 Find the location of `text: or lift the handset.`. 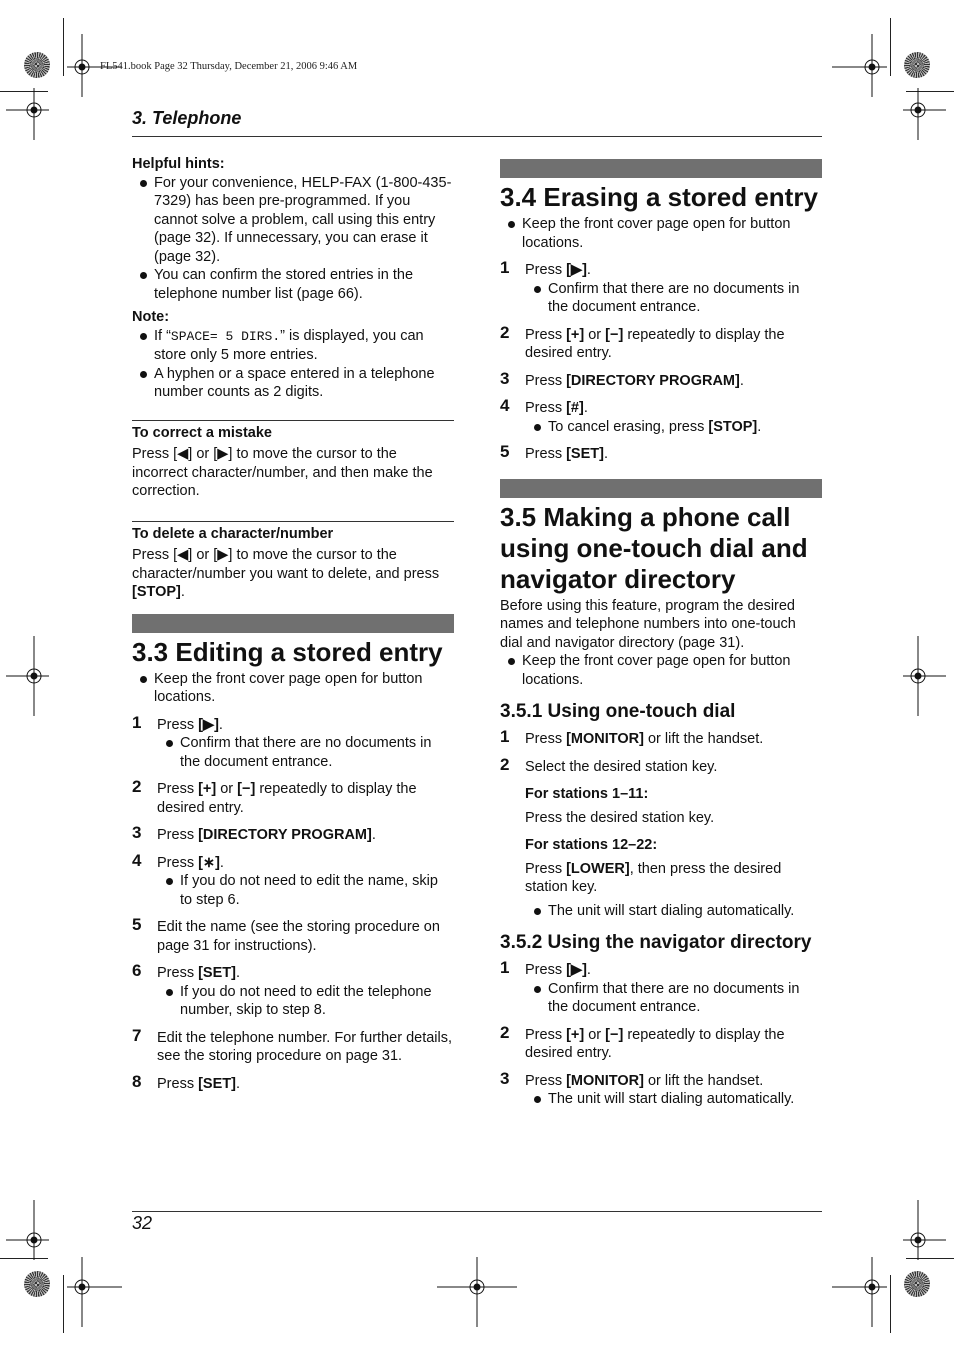

text: or lift the handset. is located at coordinates (703, 1080).